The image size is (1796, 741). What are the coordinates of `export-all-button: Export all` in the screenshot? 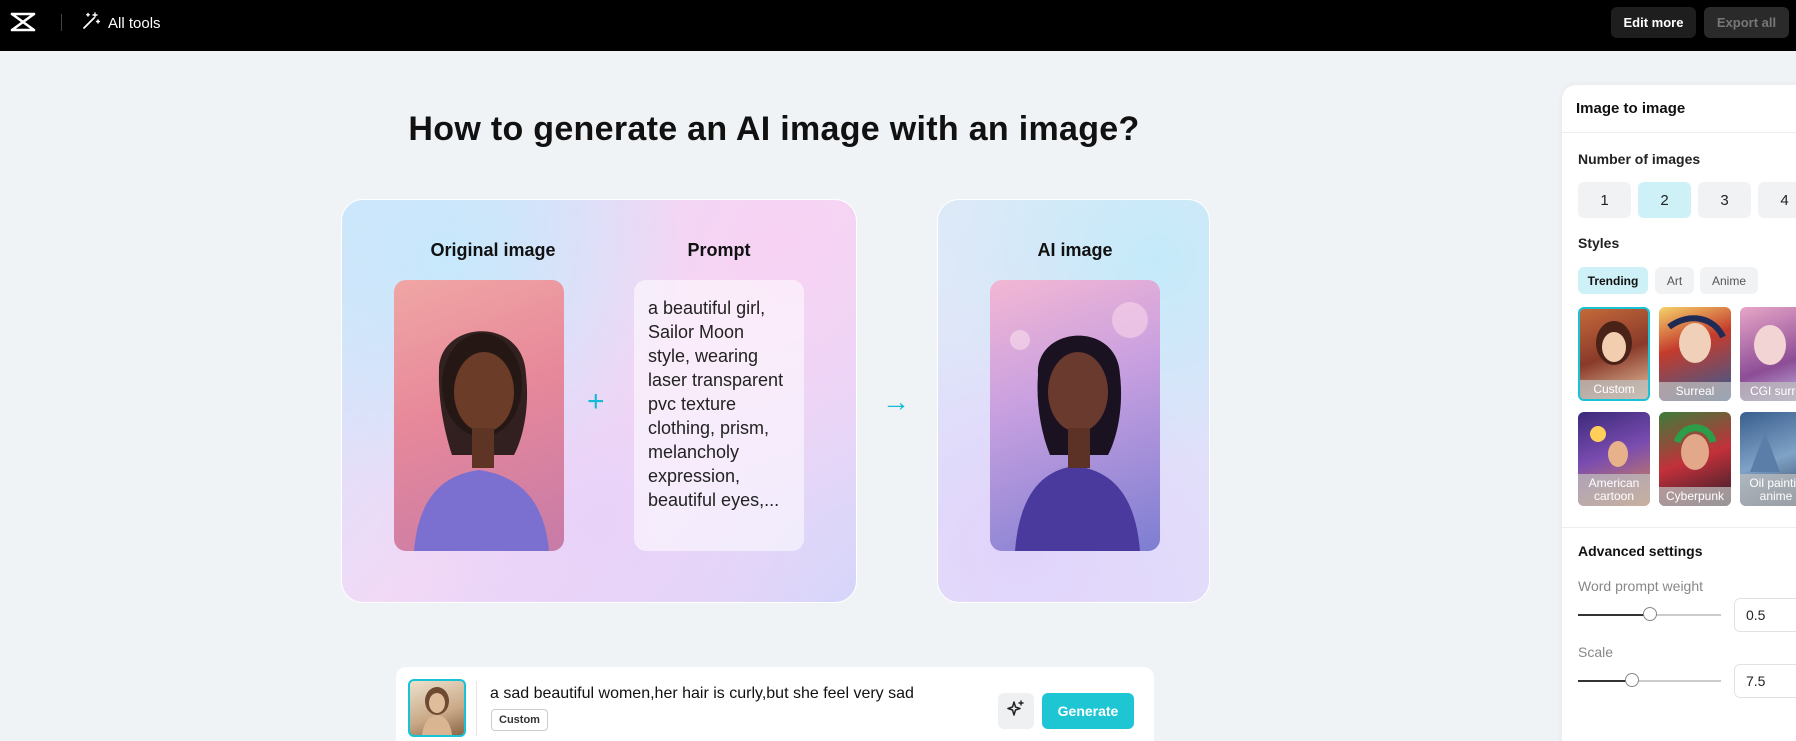 It's located at (1746, 22).